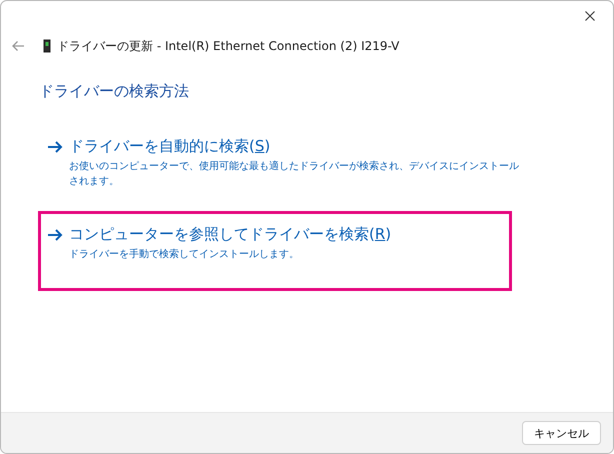 The height and width of the screenshot is (454, 614). Describe the element at coordinates (561, 433) in the screenshot. I see `cancel-button: キャンセル` at that location.